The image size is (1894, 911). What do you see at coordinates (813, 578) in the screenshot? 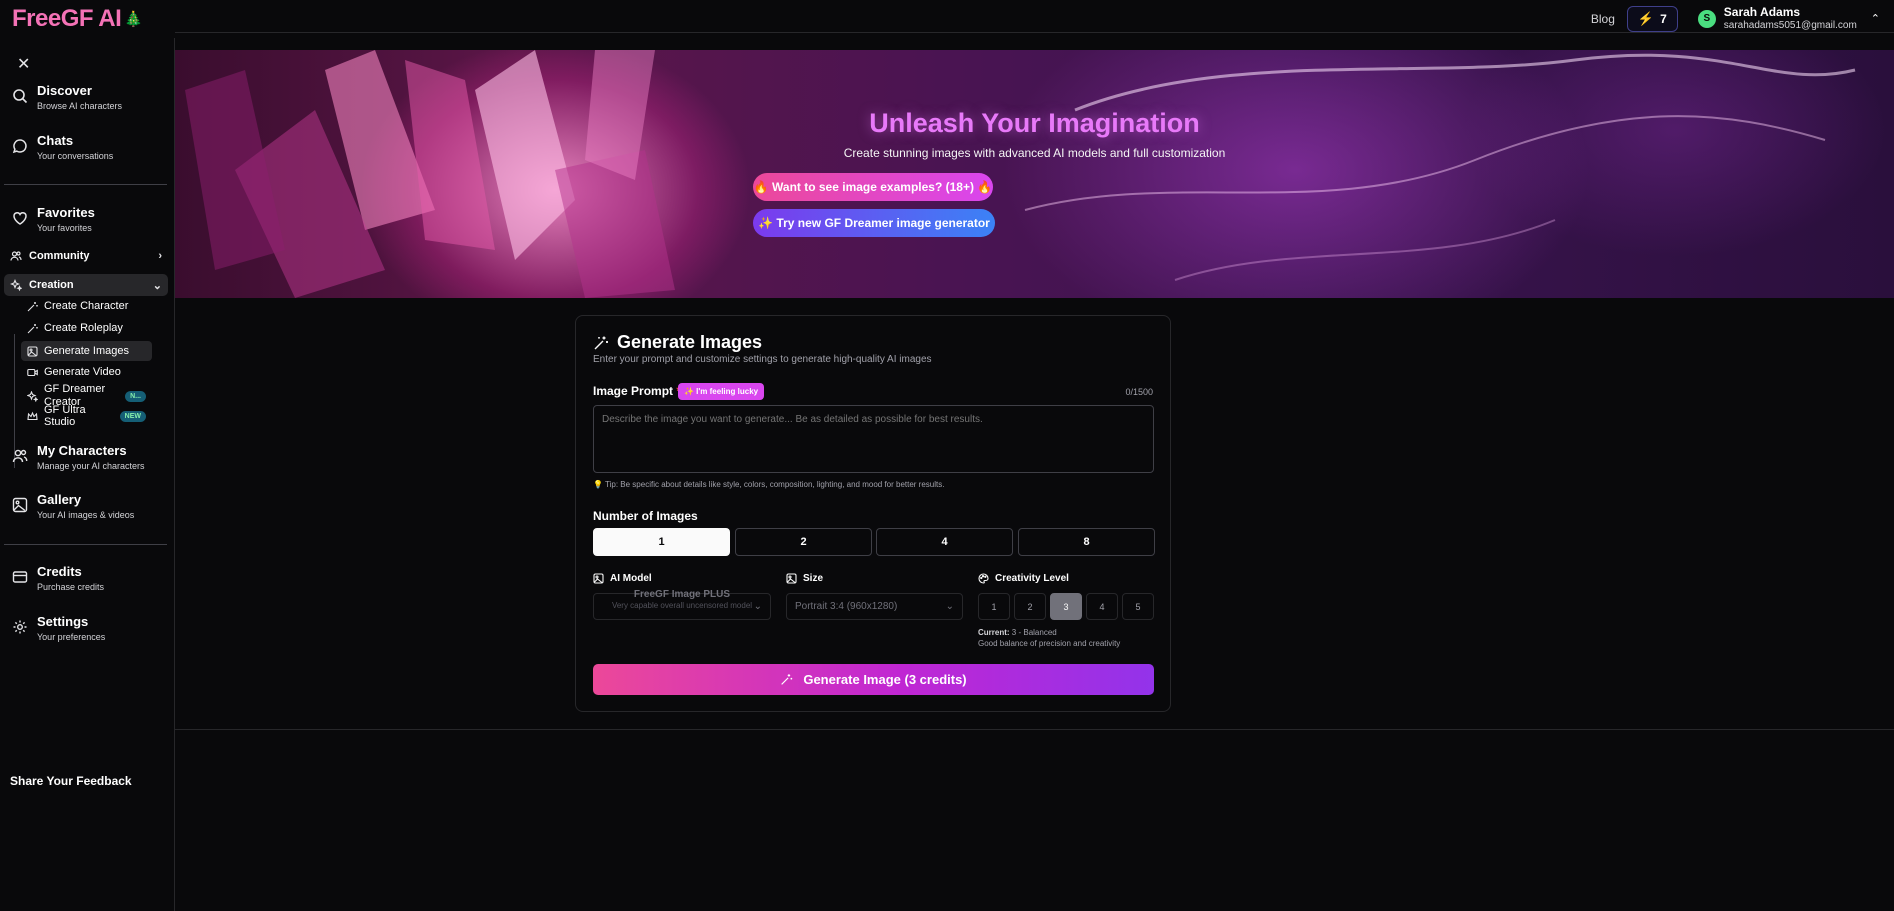
I see `size-label-text: Size` at bounding box center [813, 578].